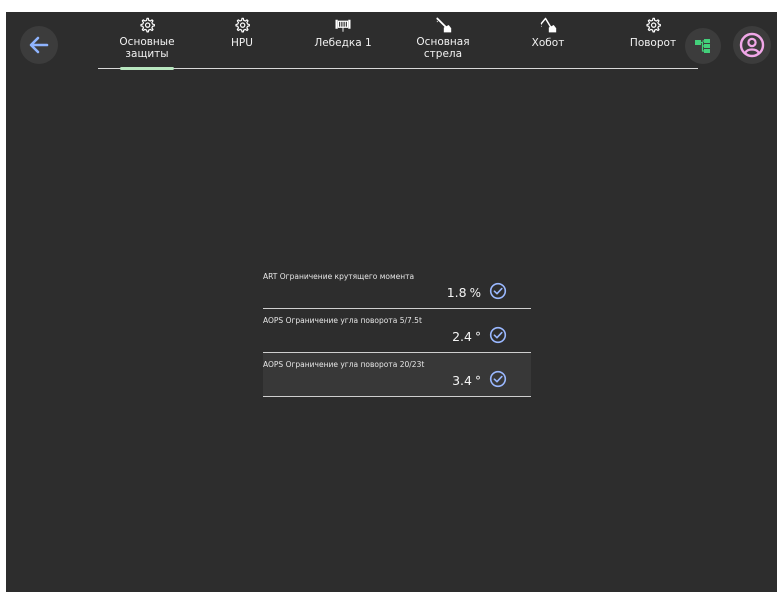 The height and width of the screenshot is (592, 777). Describe the element at coordinates (343, 25) in the screenshot. I see `winch-icon` at that location.